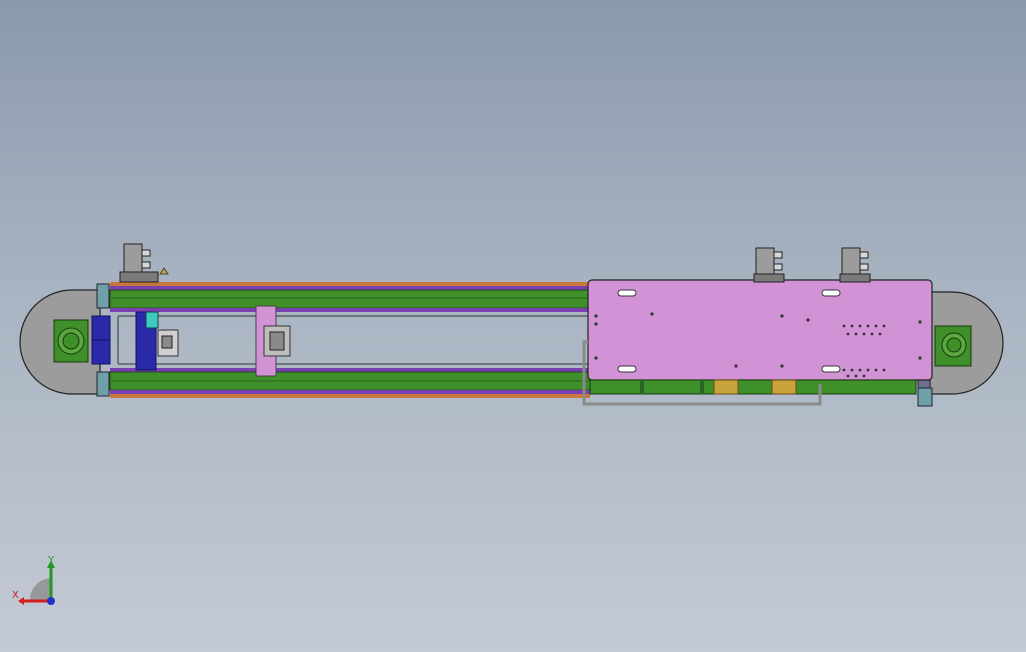  Describe the element at coordinates (36, 582) in the screenshot. I see `coordinate-triad` at that location.